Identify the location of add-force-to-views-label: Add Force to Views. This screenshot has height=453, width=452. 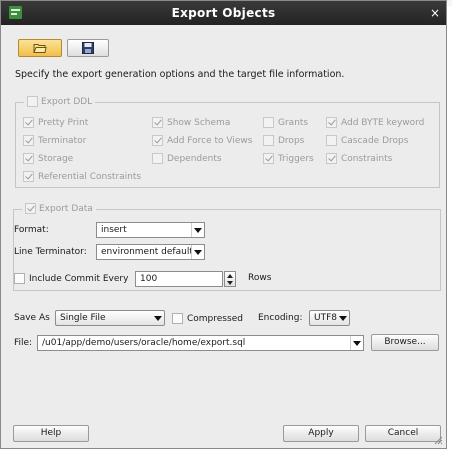
(210, 140).